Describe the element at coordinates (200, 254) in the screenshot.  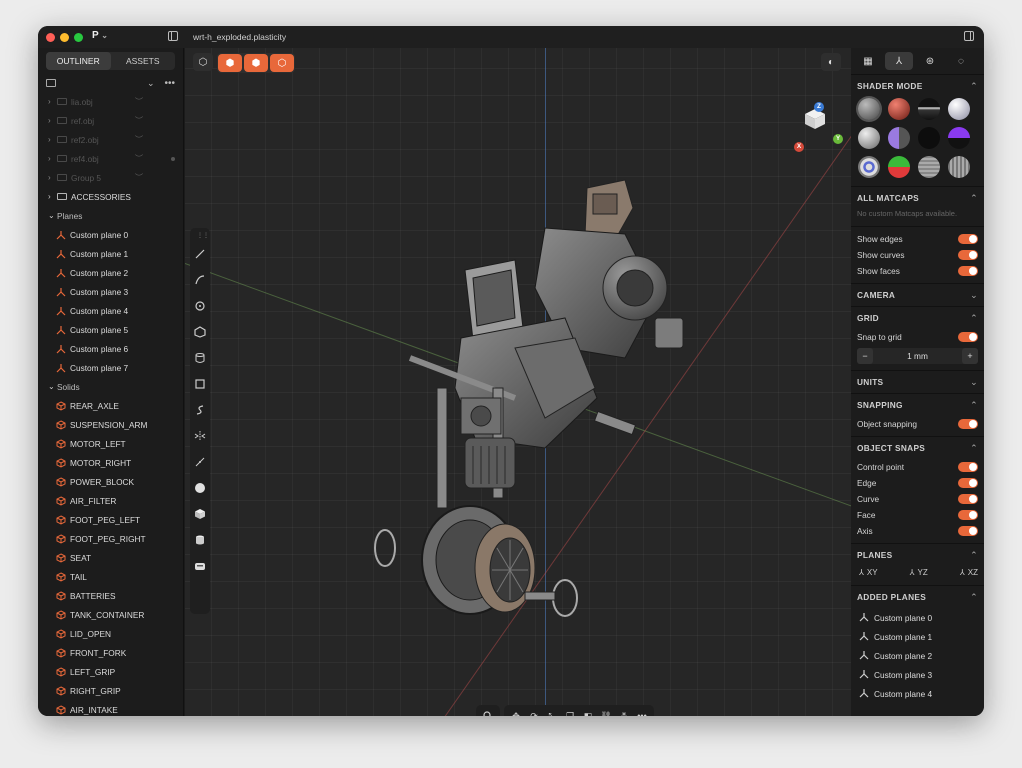
I see `line-tool-icon` at that location.